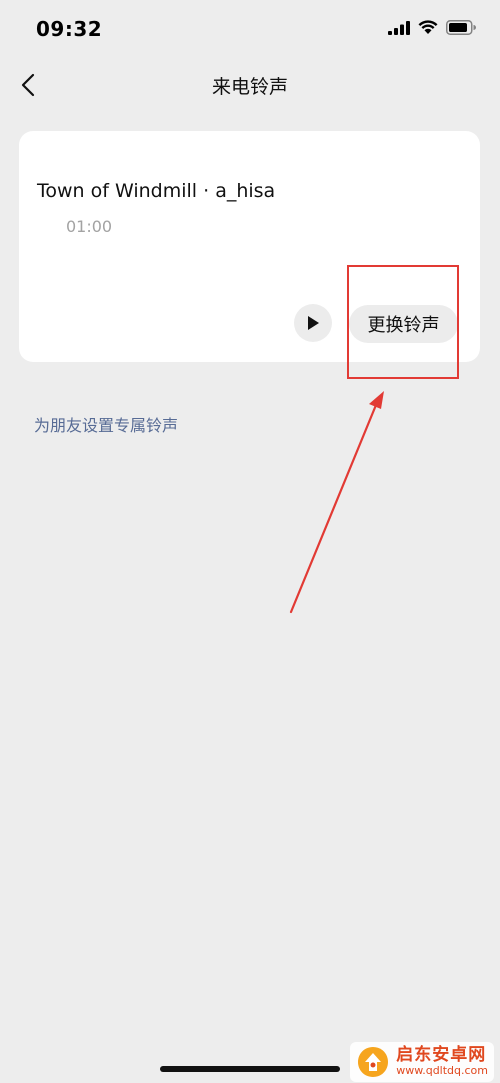  What do you see at coordinates (156, 191) in the screenshot?
I see `ringtone-name: Town of Windmill · a_hisa` at bounding box center [156, 191].